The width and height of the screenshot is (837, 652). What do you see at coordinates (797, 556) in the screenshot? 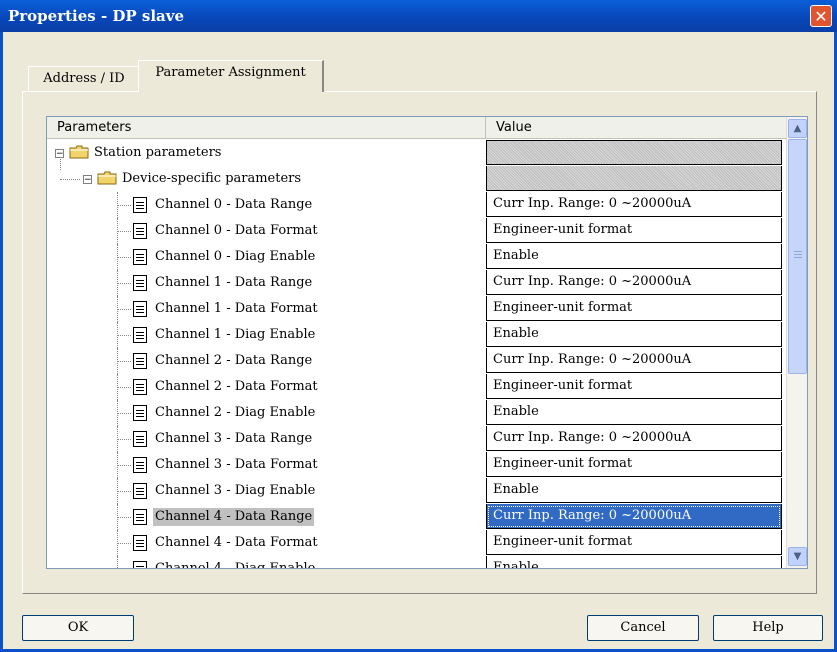
I see `scroll-down-button: ▼` at bounding box center [797, 556].